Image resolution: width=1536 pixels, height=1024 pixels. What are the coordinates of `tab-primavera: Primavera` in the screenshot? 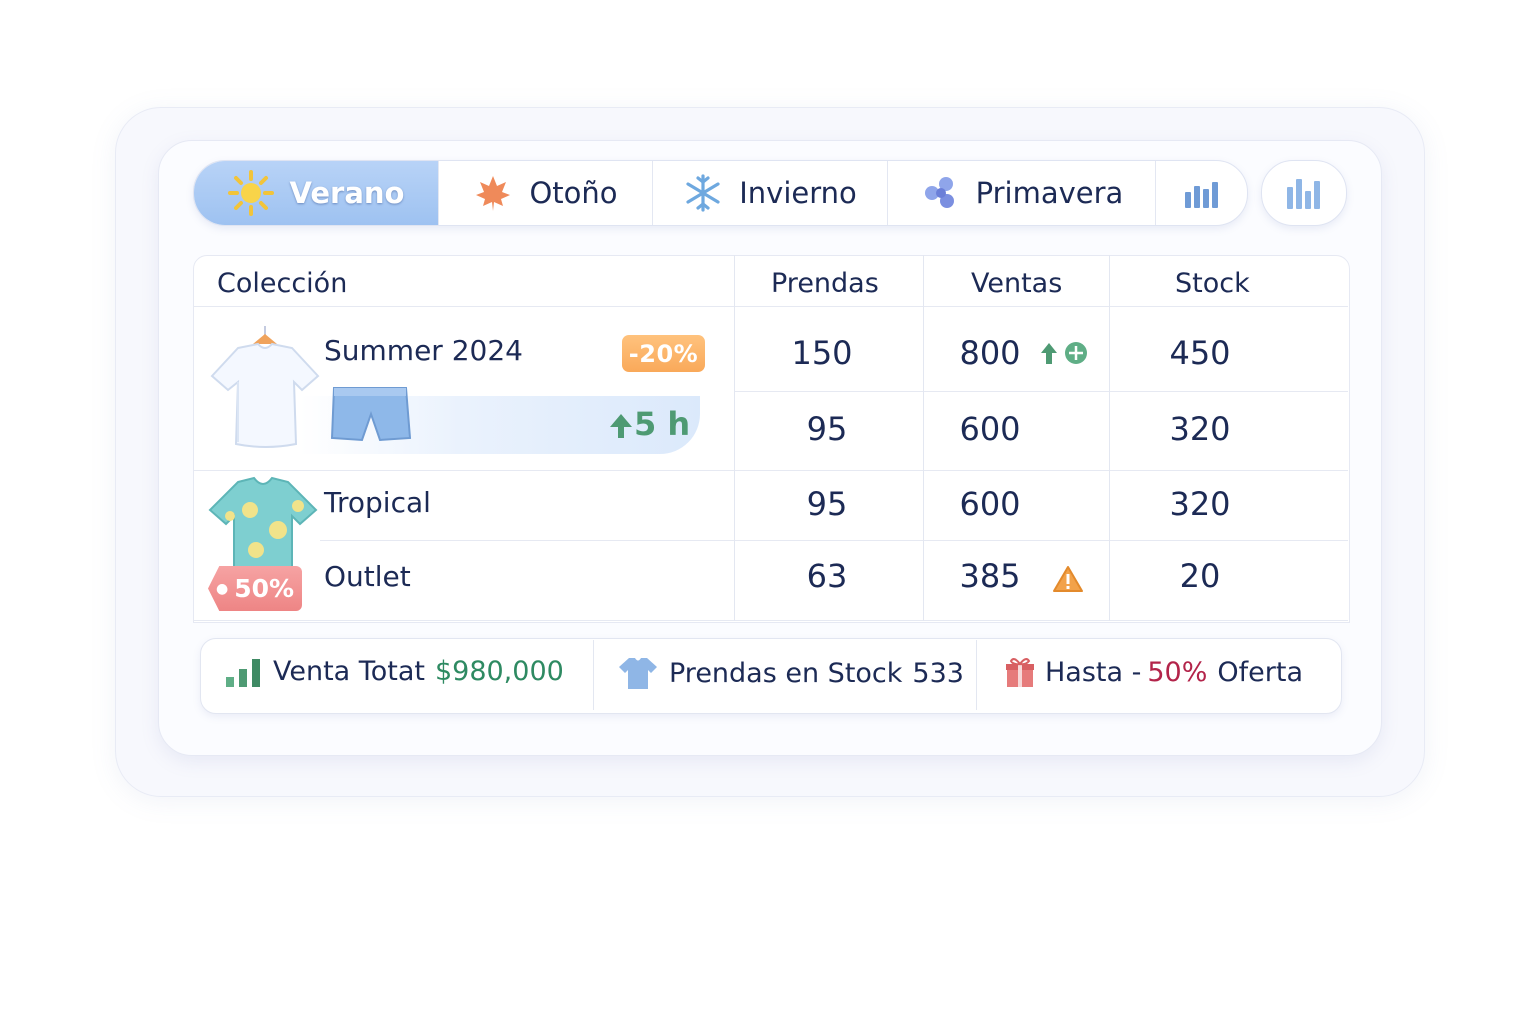 It's located at (1022, 193).